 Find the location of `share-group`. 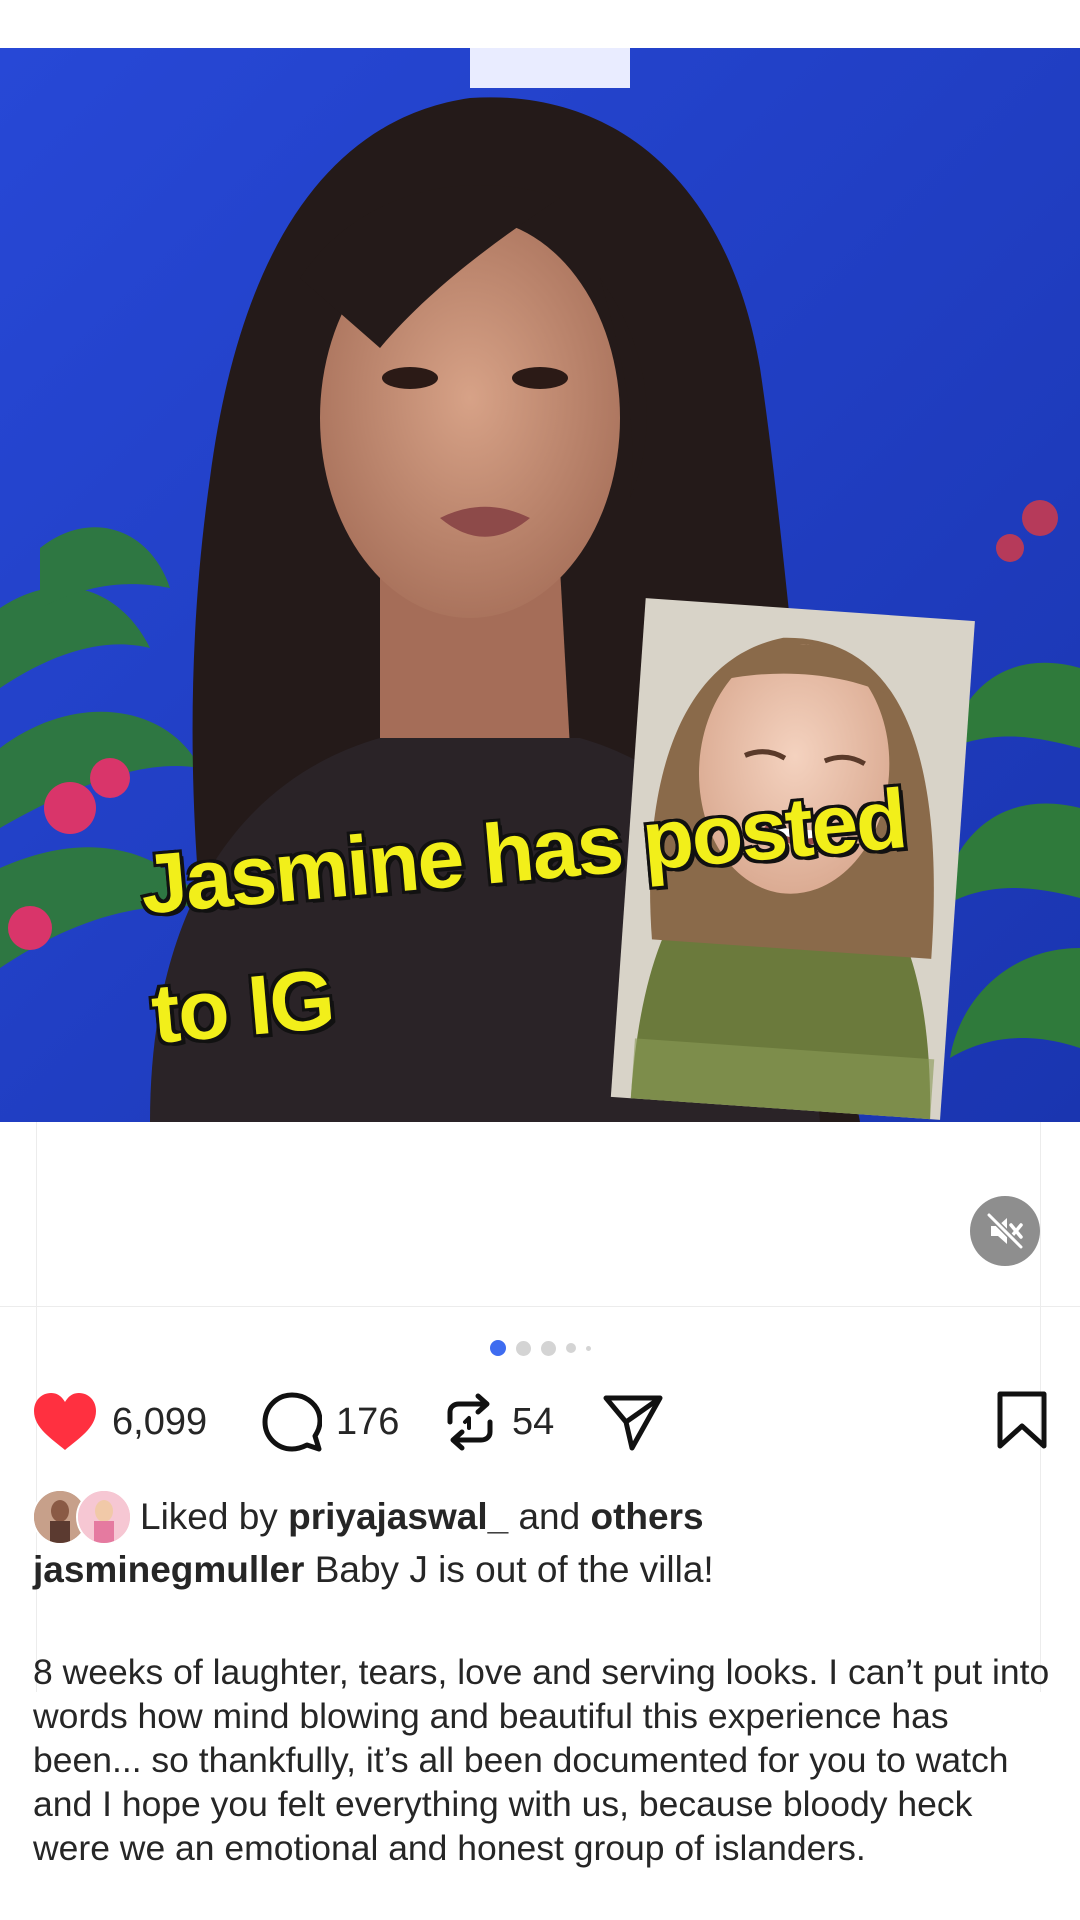

share-group is located at coordinates (633, 1422).